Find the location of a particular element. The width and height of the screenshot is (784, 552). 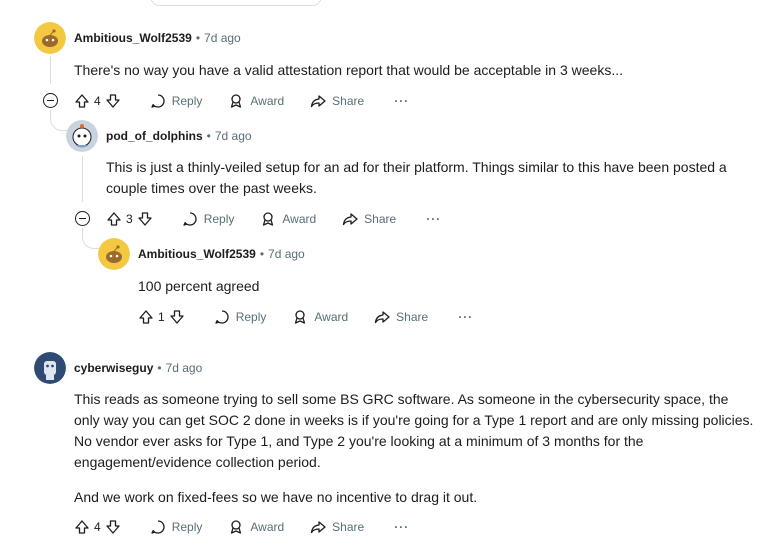

username: cyberwiseguy is located at coordinates (113, 368).